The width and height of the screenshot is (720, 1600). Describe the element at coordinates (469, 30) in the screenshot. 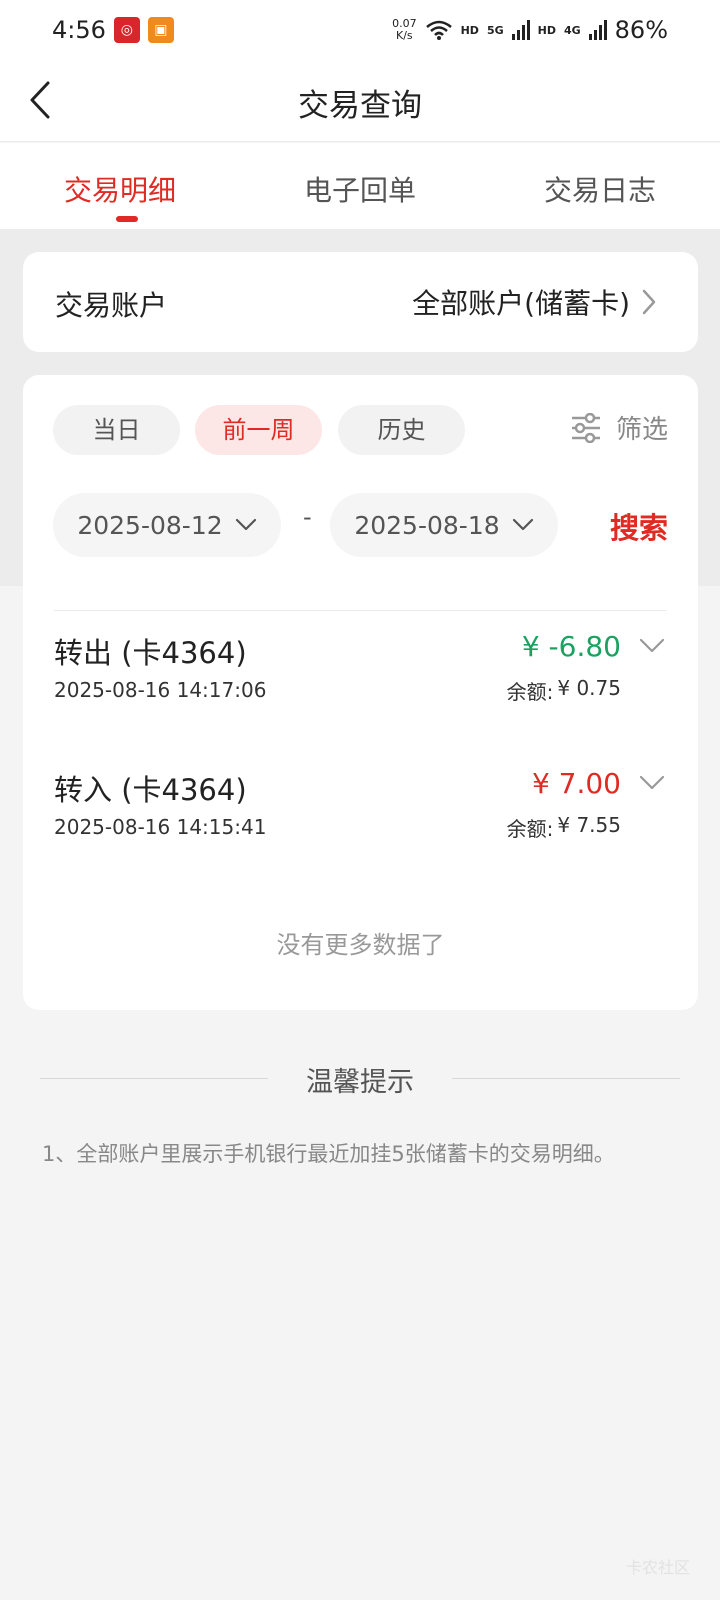

I see `hd-label-1: HD` at that location.